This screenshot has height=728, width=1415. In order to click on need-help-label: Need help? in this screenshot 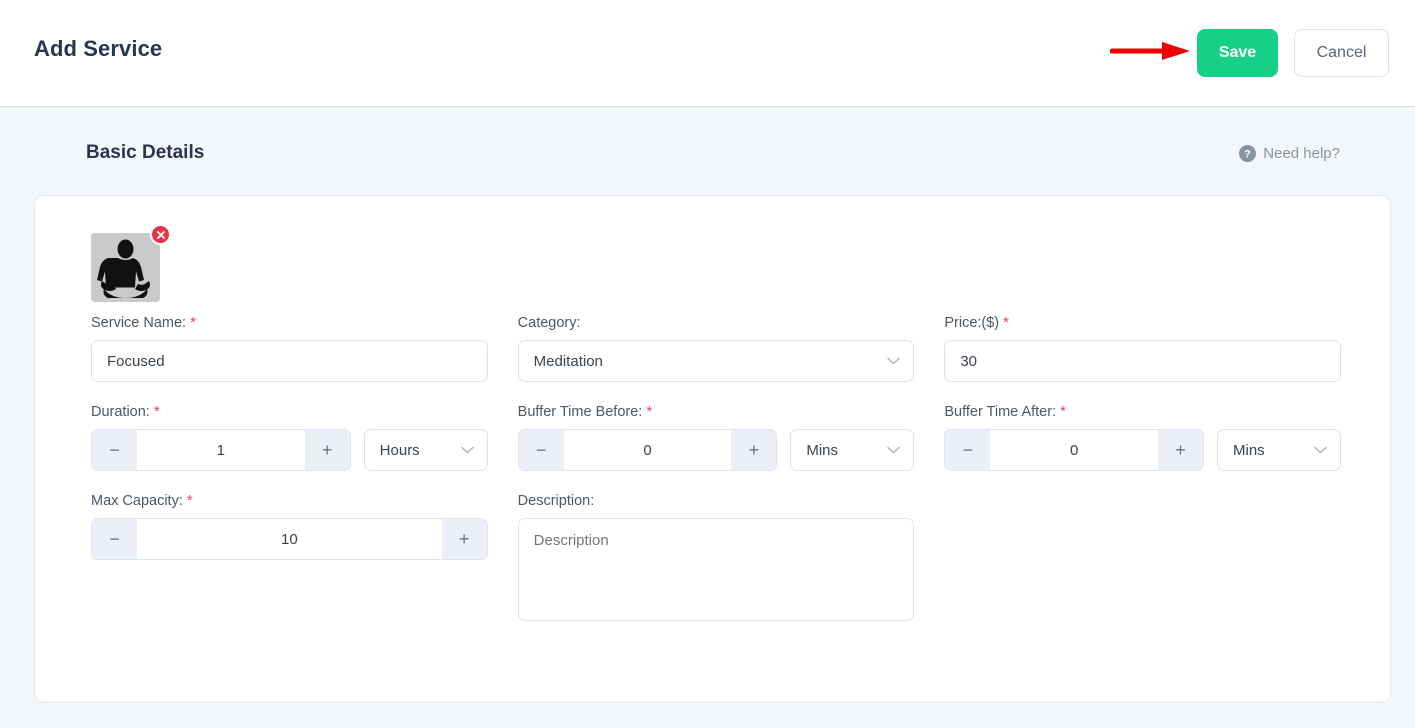, I will do `click(1301, 153)`.